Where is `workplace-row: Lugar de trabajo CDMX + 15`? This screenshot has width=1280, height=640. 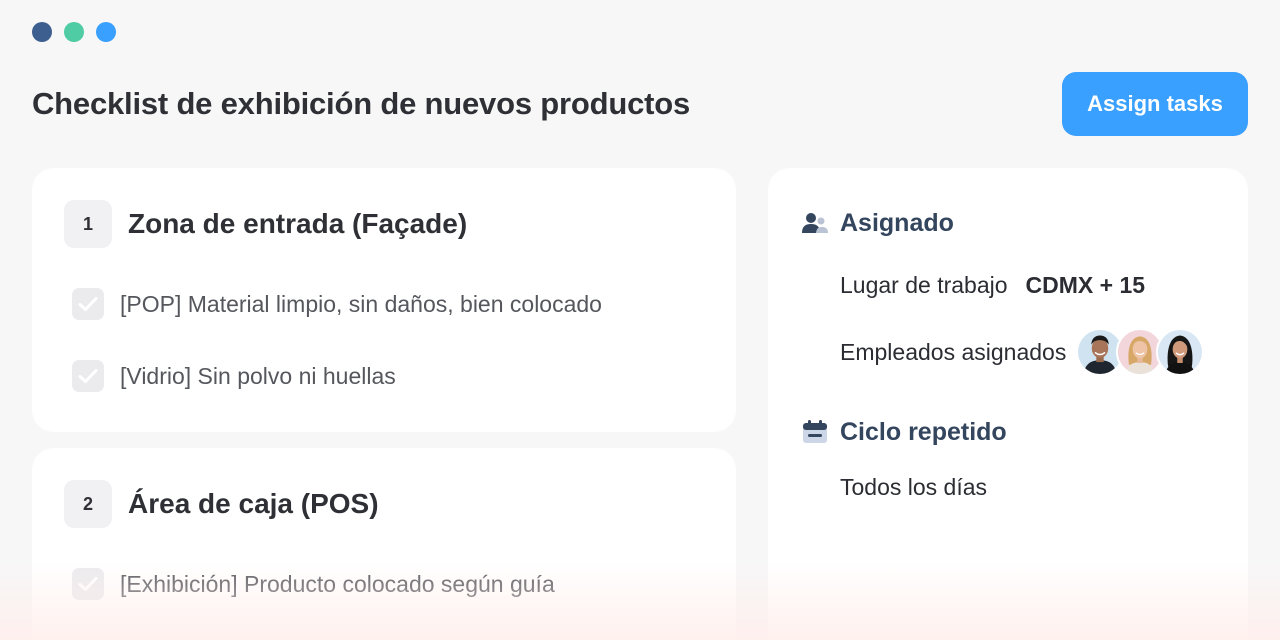 workplace-row: Lugar de trabajo CDMX + 15 is located at coordinates (992, 285).